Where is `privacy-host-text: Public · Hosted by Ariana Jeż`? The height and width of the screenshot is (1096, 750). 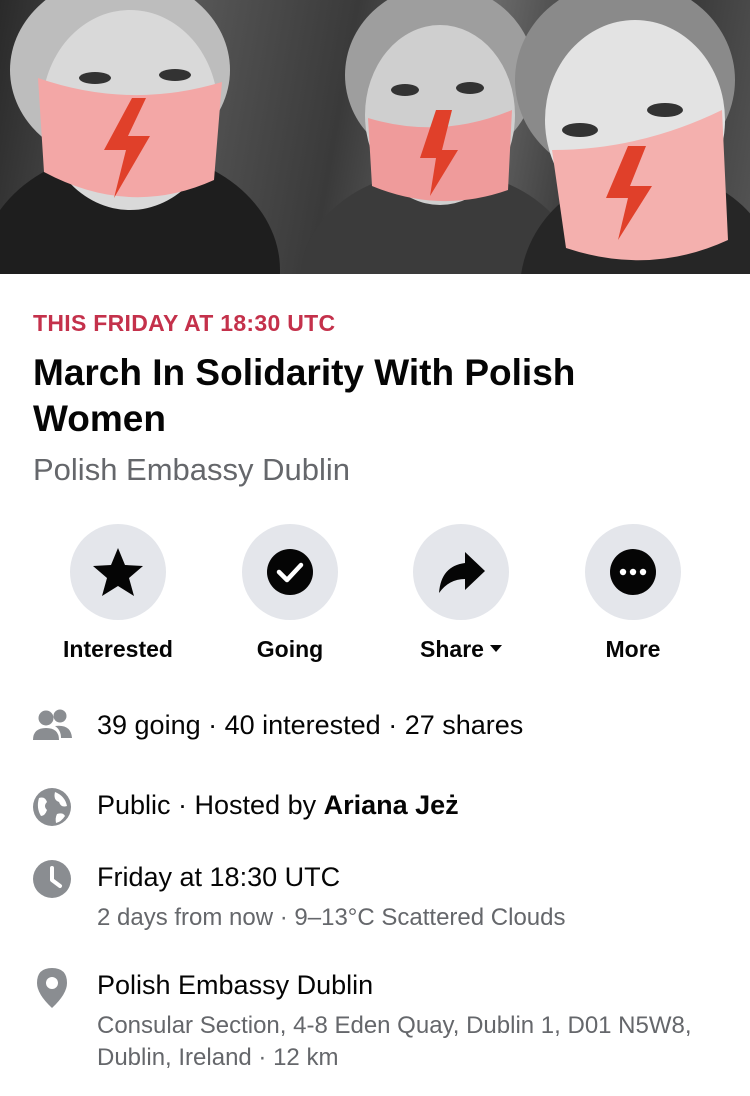 privacy-host-text: Public · Hosted by Ariana Jeż is located at coordinates (278, 805).